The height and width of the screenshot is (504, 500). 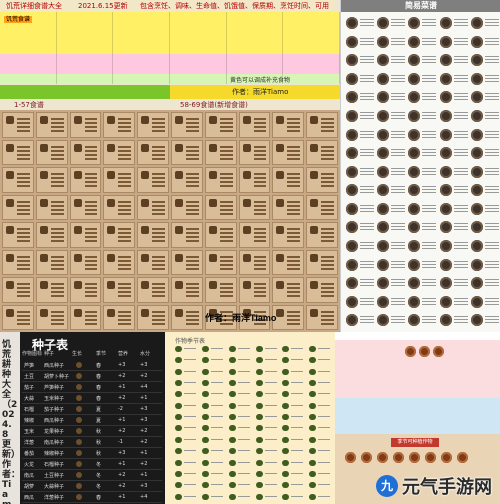 I want to click on site-logo: 九 元气手游网, so click(x=434, y=486).